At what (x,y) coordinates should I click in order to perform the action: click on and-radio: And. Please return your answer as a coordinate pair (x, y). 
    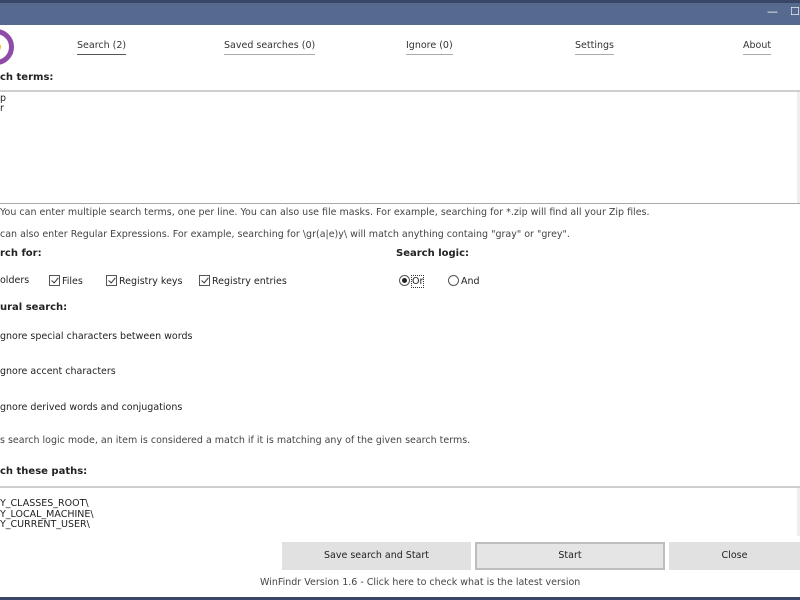
    Looking at the image, I should click on (464, 281).